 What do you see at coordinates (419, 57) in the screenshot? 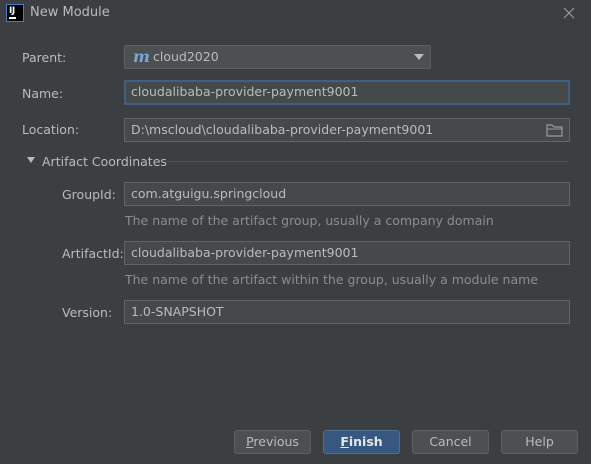
I see `chevron-down-icon` at bounding box center [419, 57].